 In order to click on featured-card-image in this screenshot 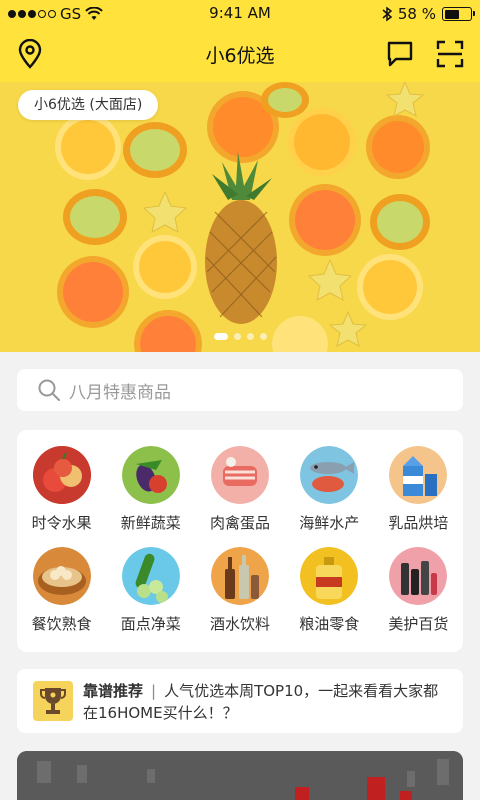, I will do `click(240, 775)`.